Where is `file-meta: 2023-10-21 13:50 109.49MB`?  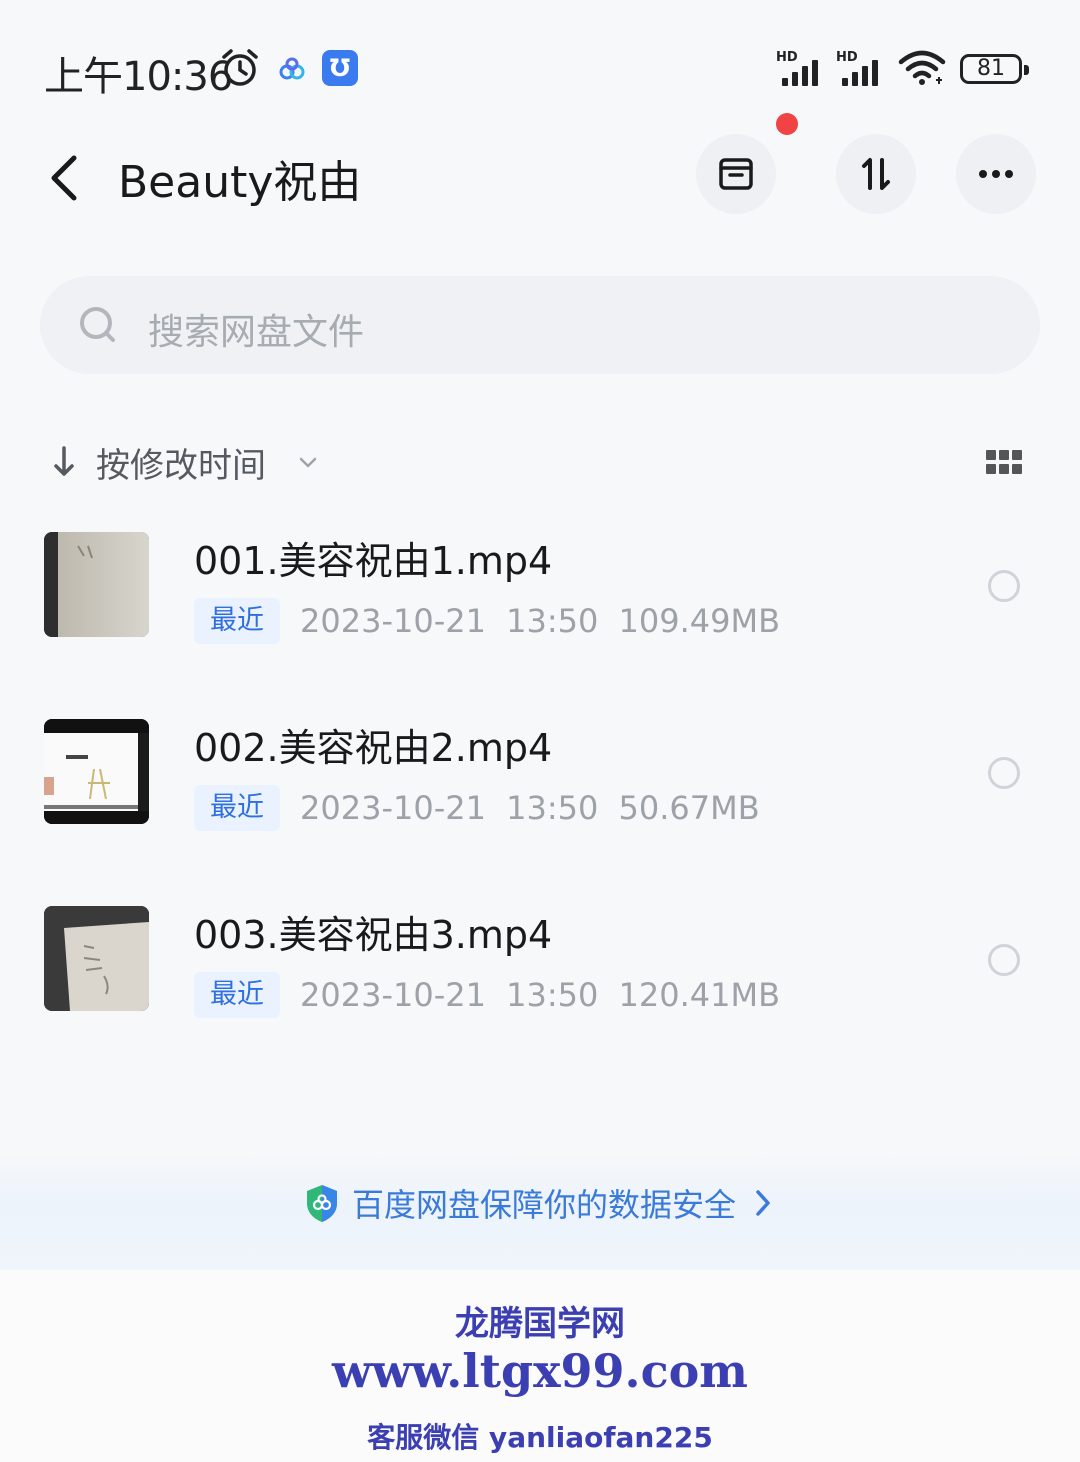
file-meta: 2023-10-21 13:50 109.49MB is located at coordinates (540, 621).